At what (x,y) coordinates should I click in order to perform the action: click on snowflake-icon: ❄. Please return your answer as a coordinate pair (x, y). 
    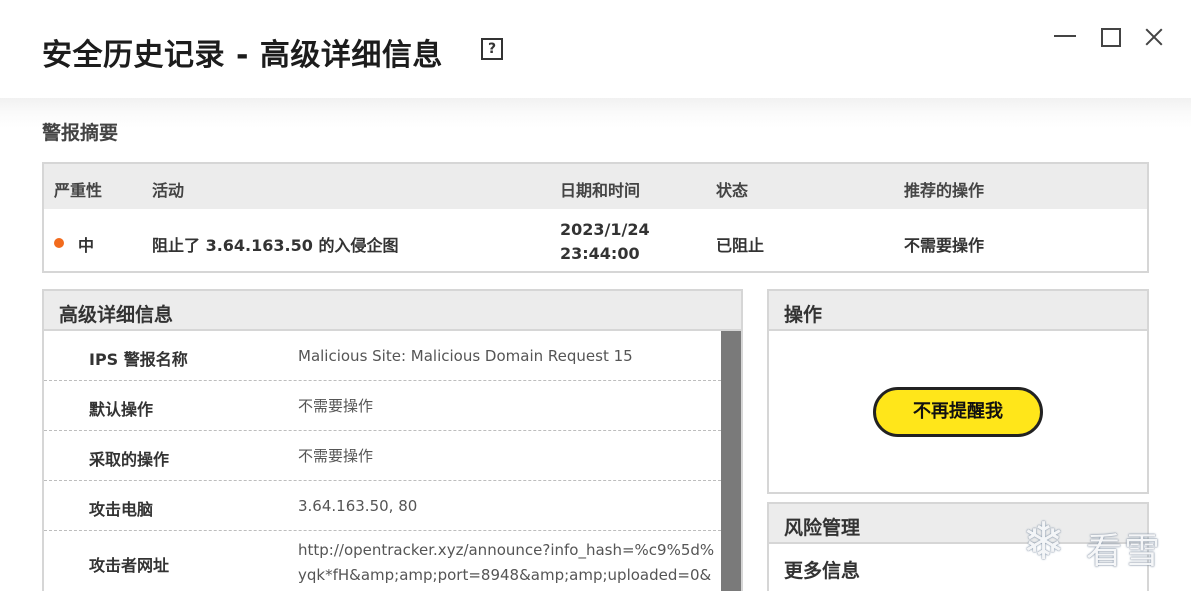
    Looking at the image, I should click on (1044, 542).